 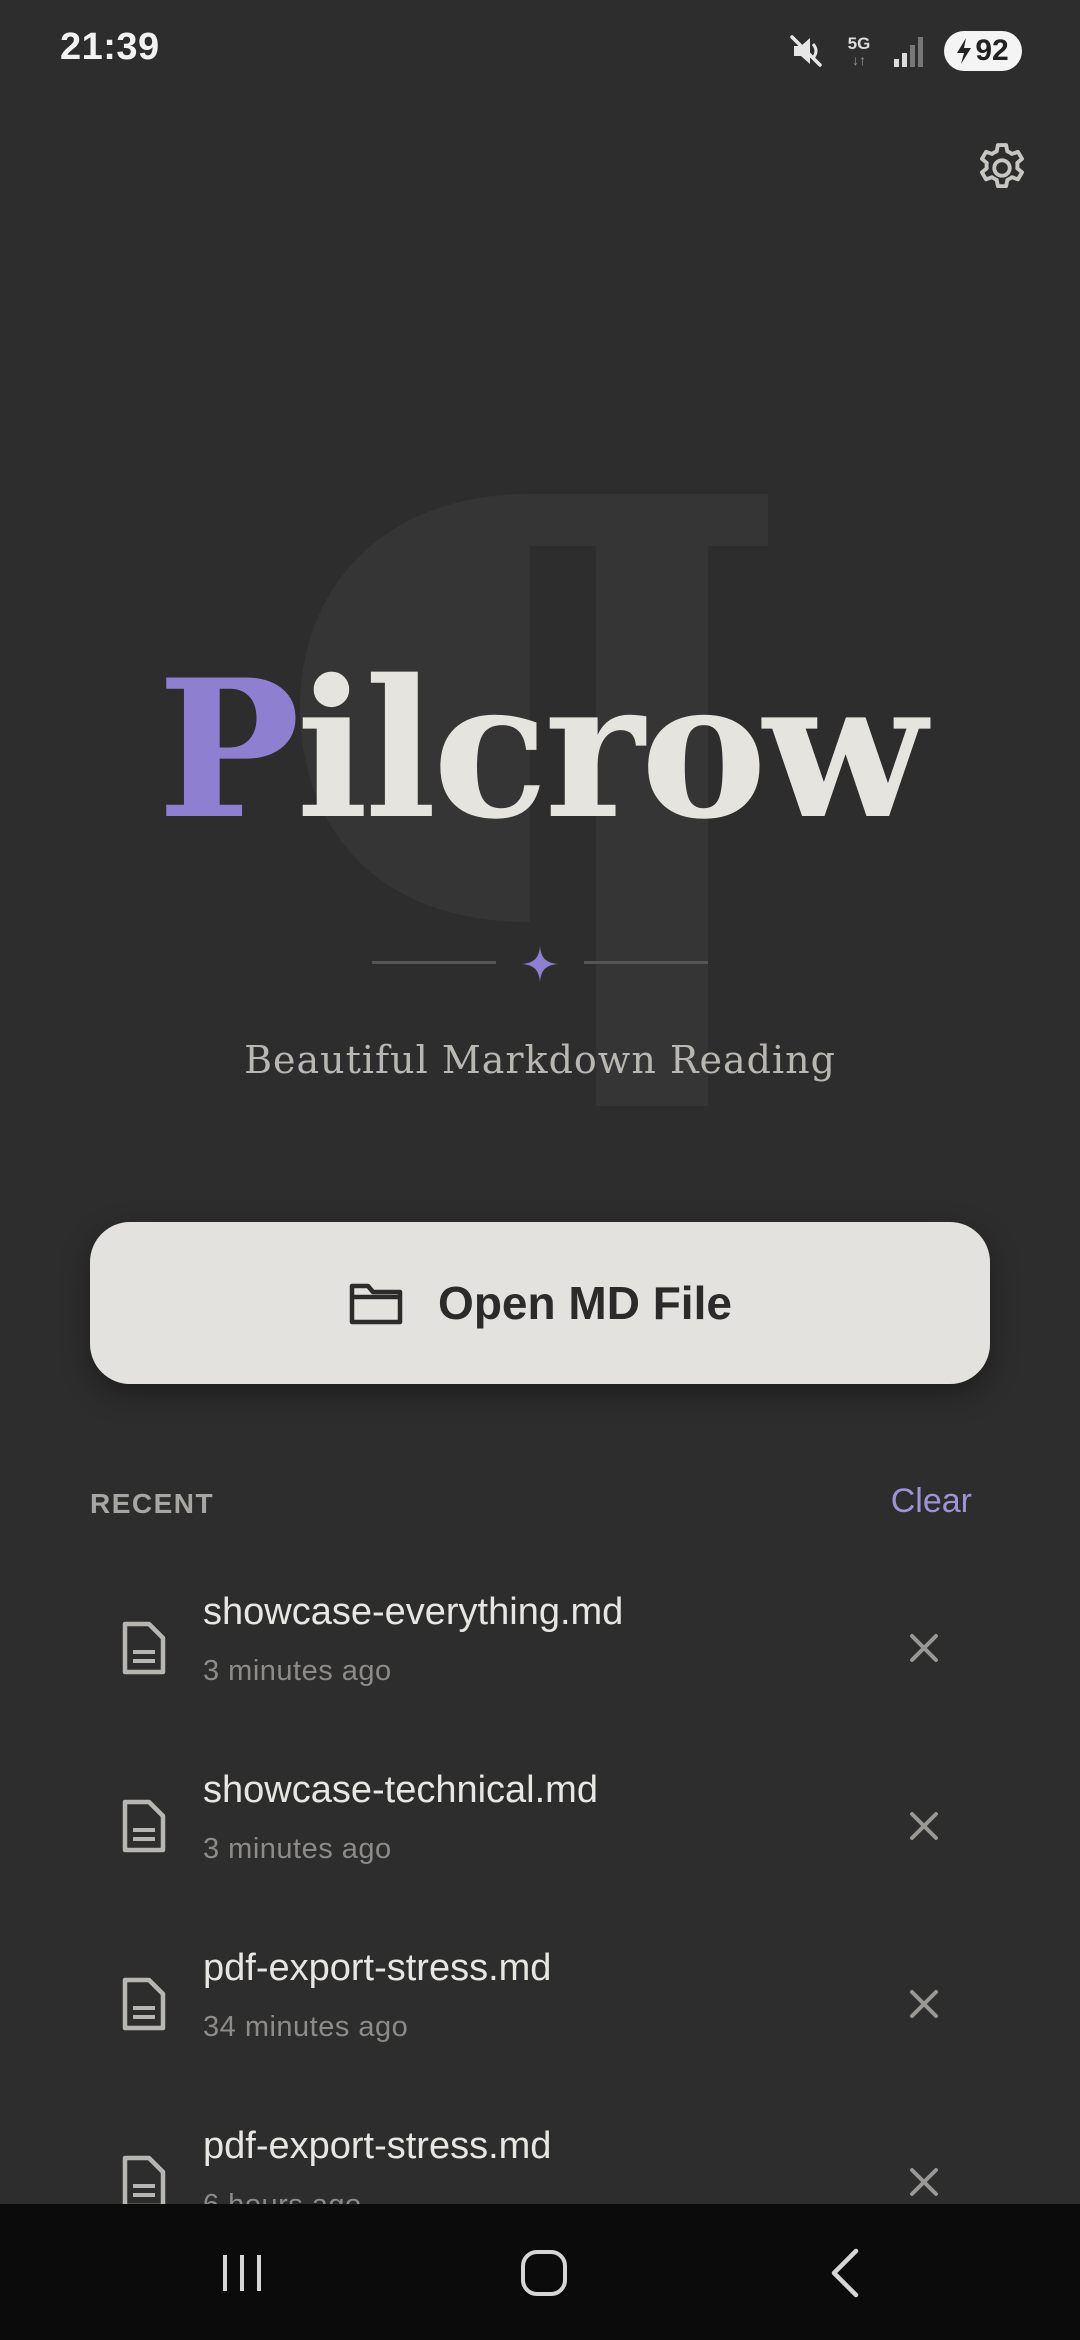 I want to click on battery-indicator: 92, so click(x=983, y=51).